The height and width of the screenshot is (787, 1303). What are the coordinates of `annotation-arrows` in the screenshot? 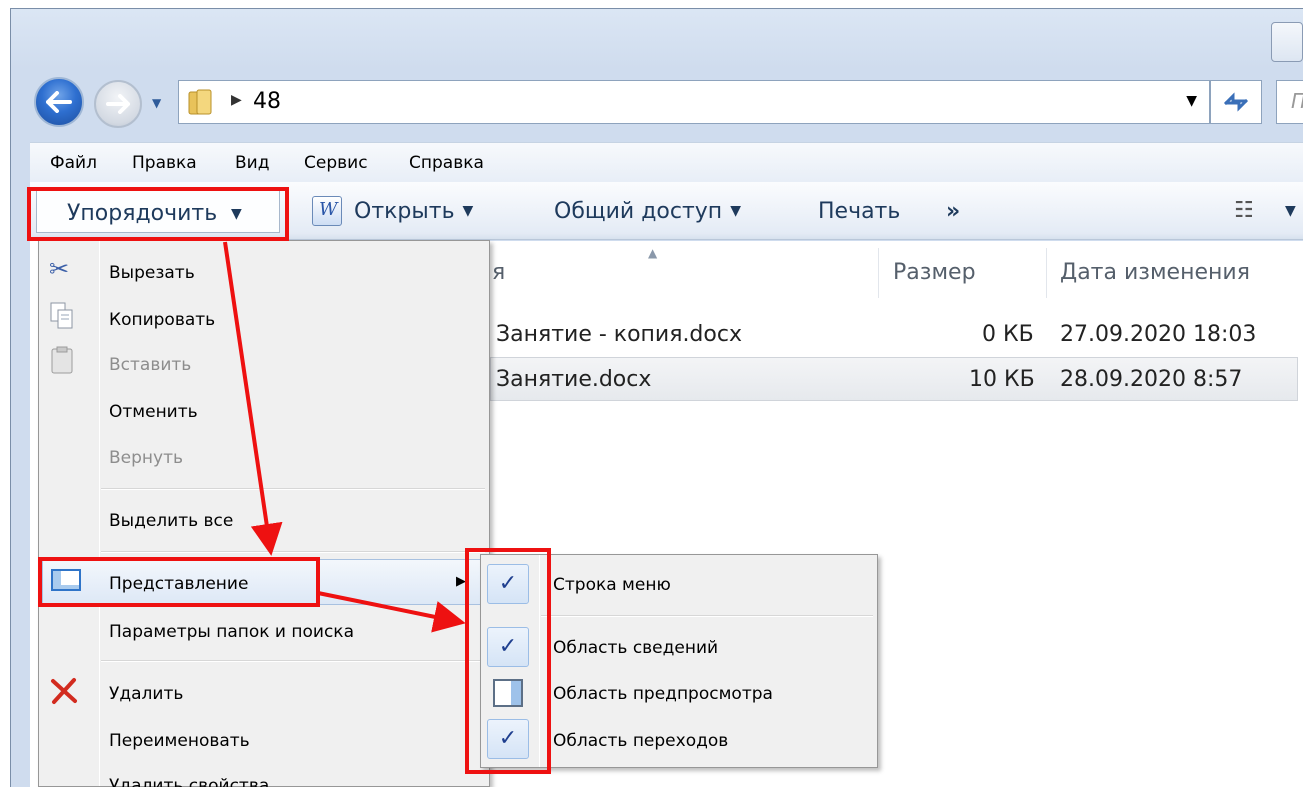 It's located at (344, 437).